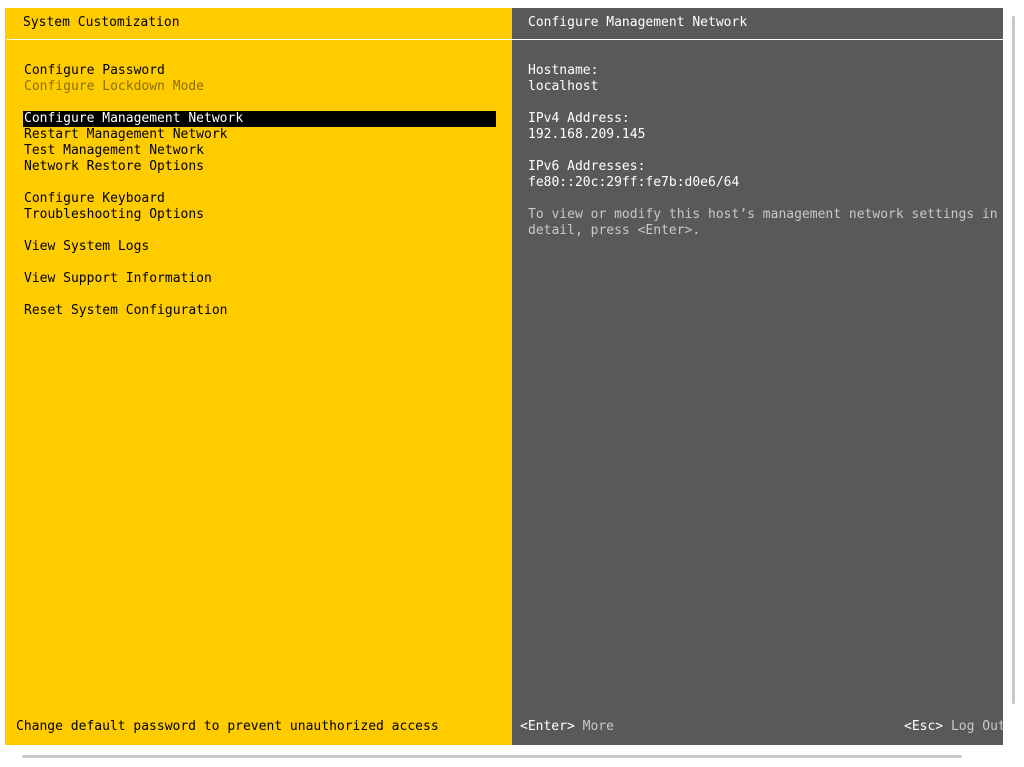  Describe the element at coordinates (614, 230) in the screenshot. I see `hint-line-2: detail, press <Enter>.` at that location.